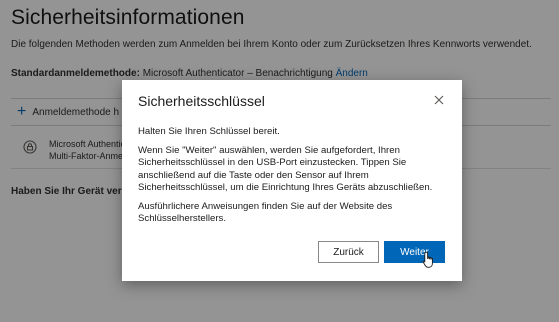  Describe the element at coordinates (427, 259) in the screenshot. I see `hand-pointer-icon` at that location.